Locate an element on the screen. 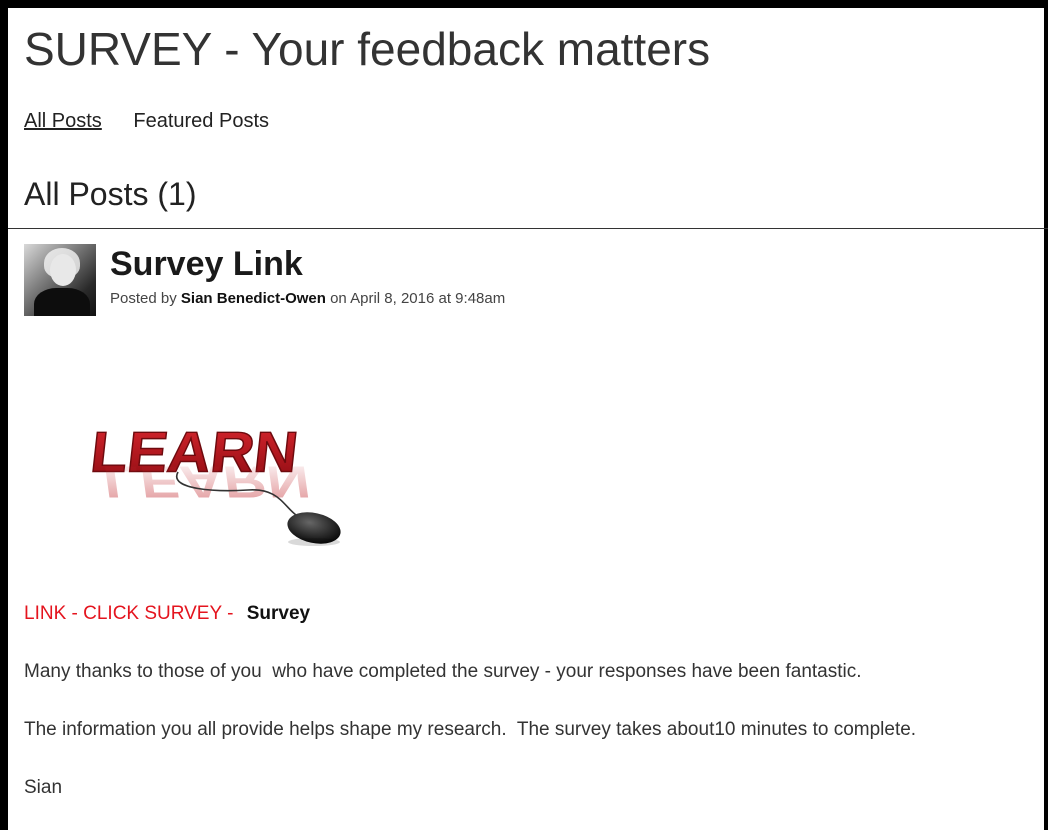 The width and height of the screenshot is (1048, 830). tab-featured-posts: Featured Posts is located at coordinates (201, 121).